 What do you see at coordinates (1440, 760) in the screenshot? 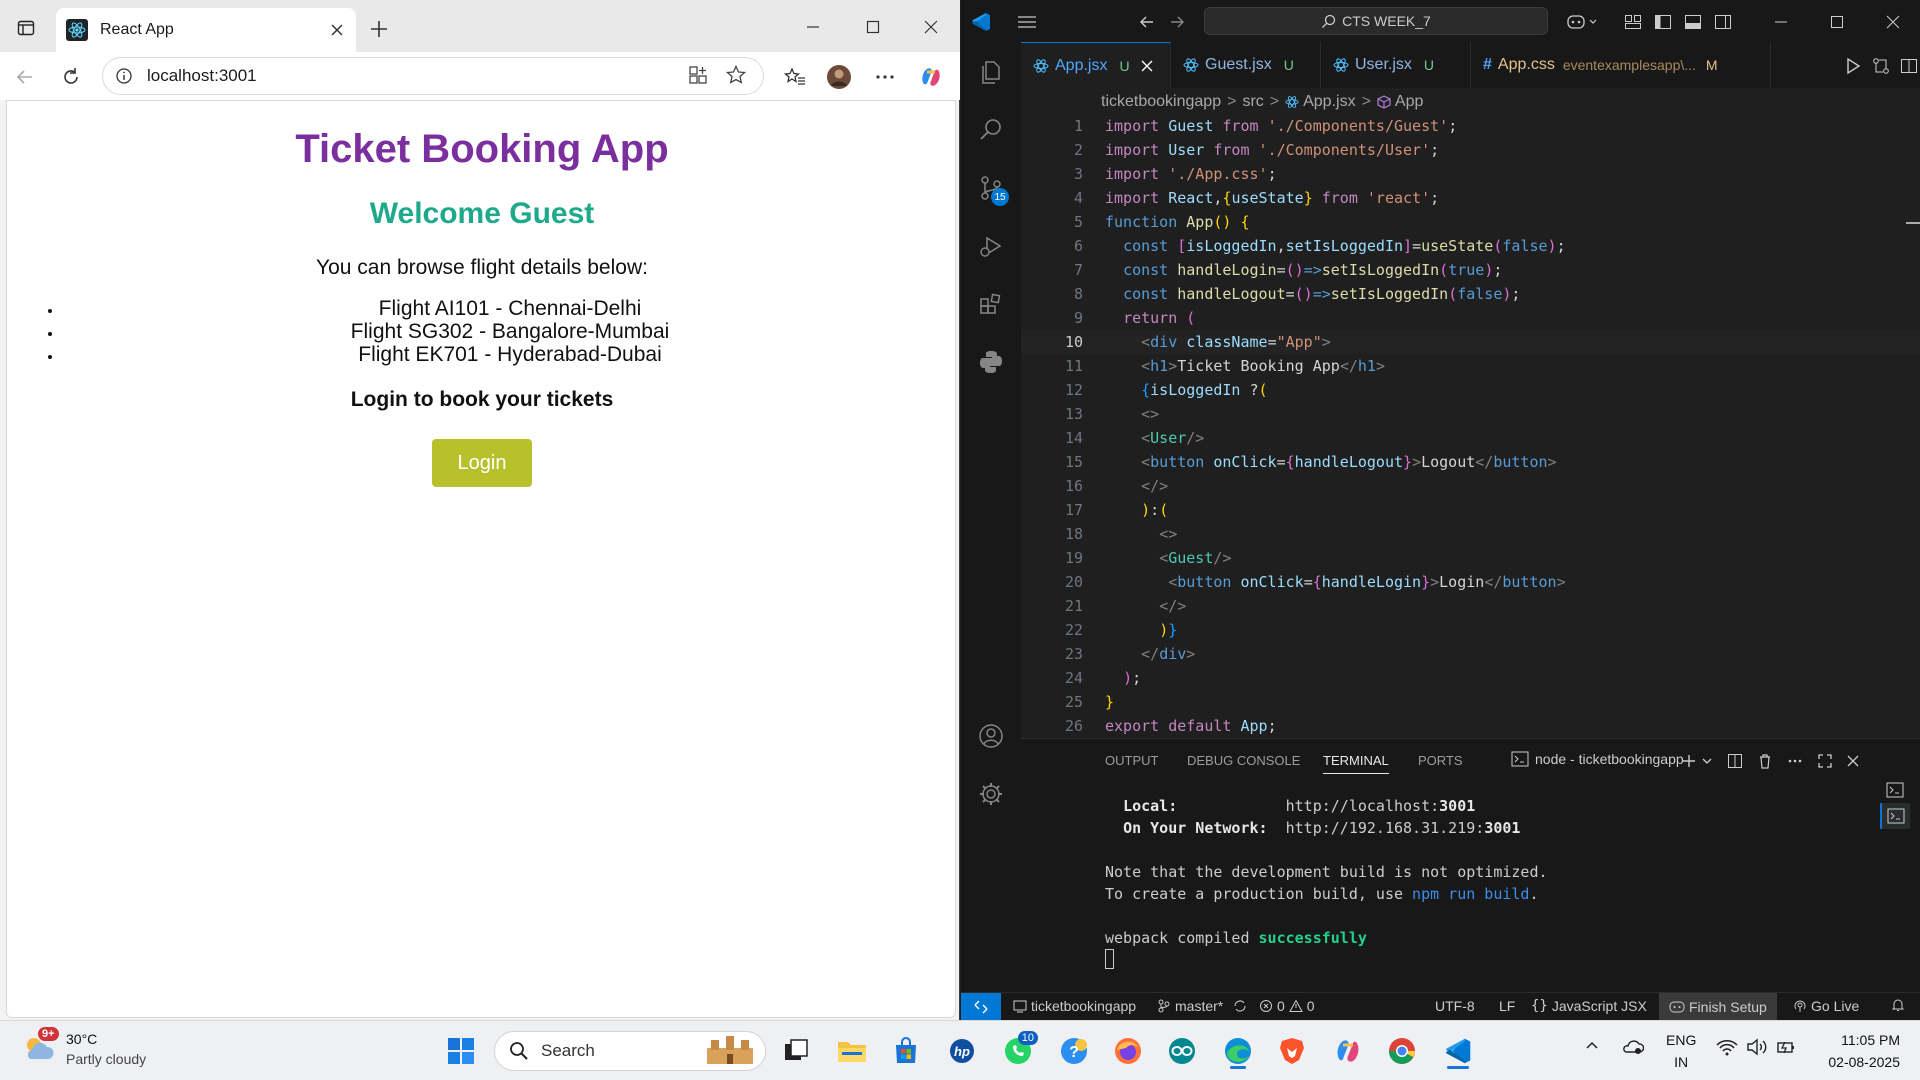
I see `tab-ports: PORTS` at bounding box center [1440, 760].